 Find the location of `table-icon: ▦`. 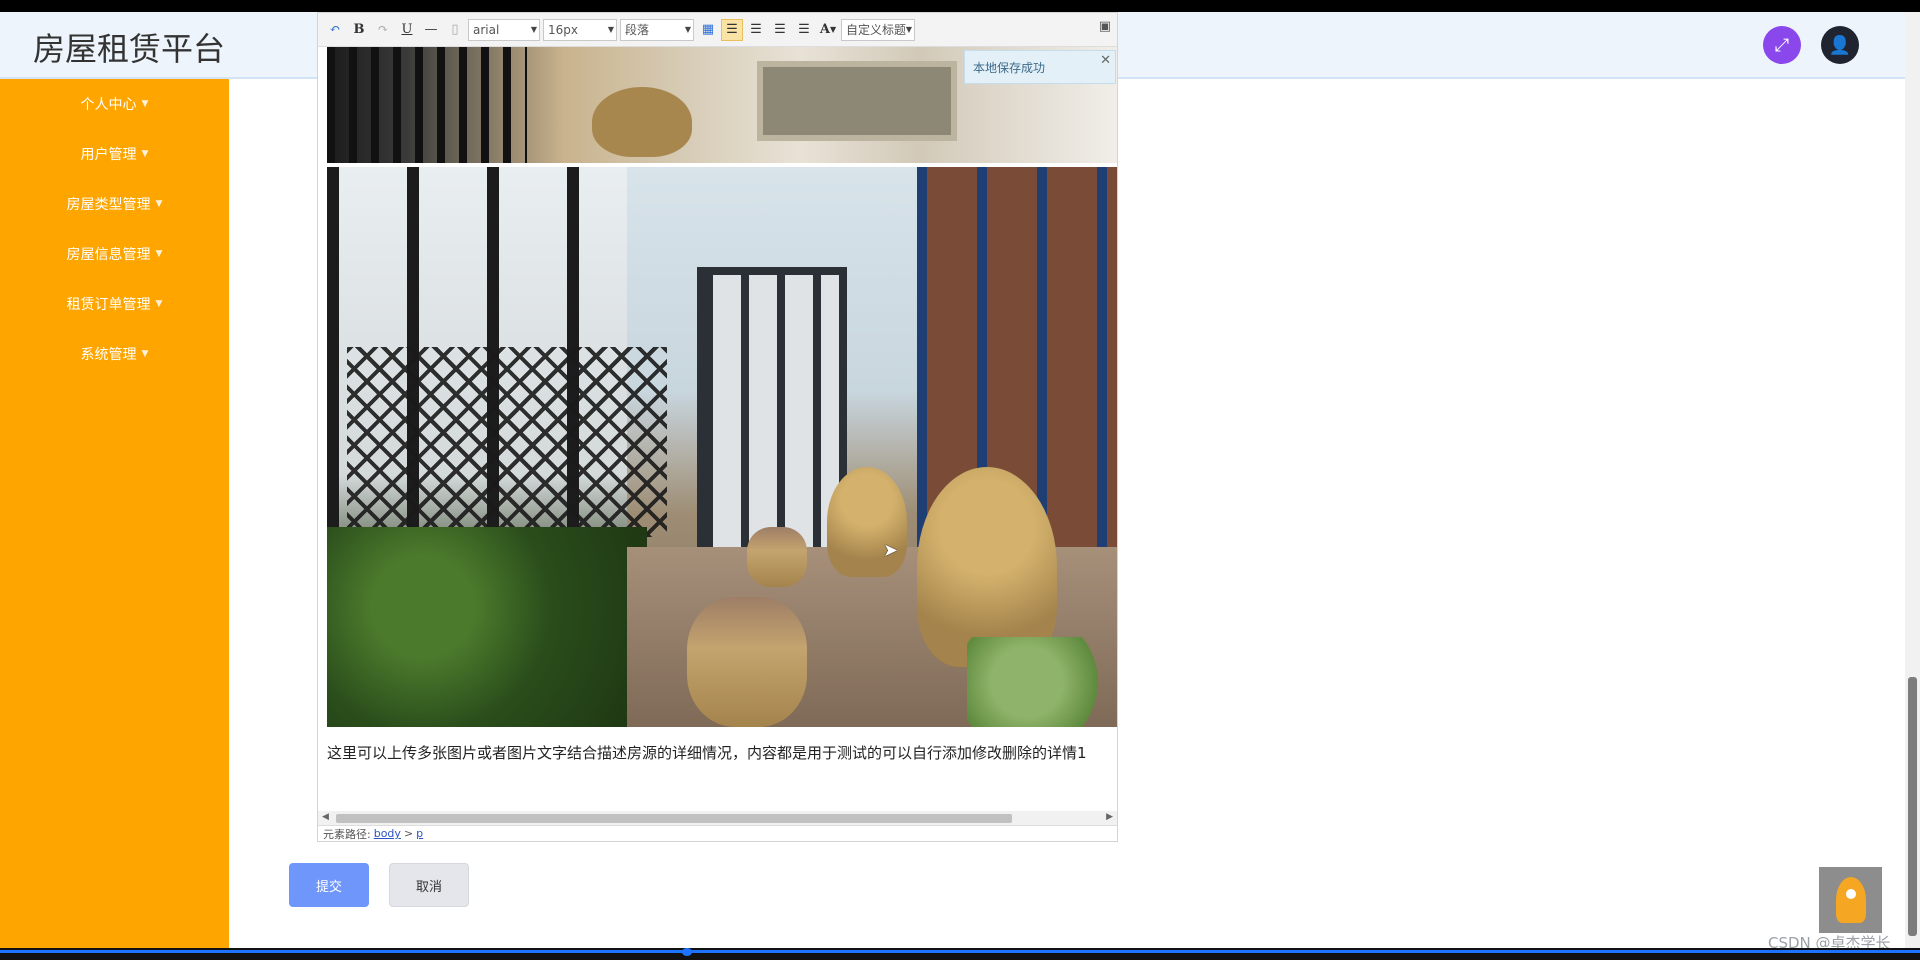

table-icon: ▦ is located at coordinates (708, 30).